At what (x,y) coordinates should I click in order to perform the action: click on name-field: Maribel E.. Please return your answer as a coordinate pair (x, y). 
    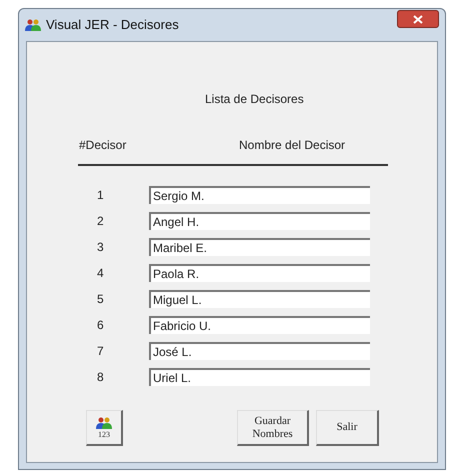
    Looking at the image, I should click on (259, 247).